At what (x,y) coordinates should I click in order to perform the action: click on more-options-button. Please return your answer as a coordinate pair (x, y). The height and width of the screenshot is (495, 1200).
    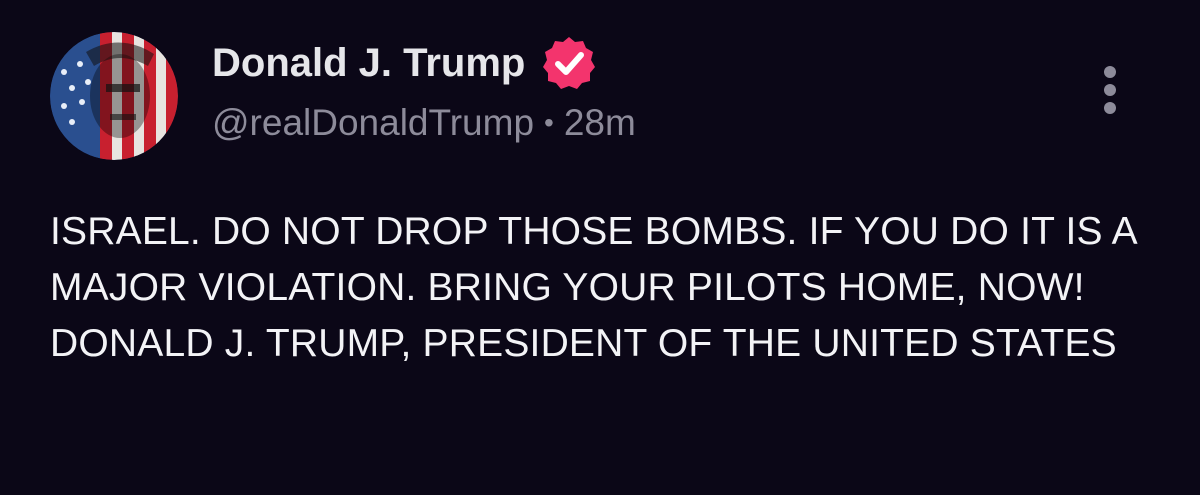
    Looking at the image, I should click on (1110, 92).